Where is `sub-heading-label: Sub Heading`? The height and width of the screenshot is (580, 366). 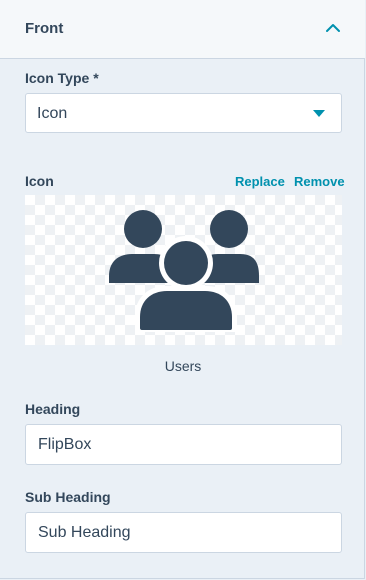
sub-heading-label: Sub Heading is located at coordinates (68, 497).